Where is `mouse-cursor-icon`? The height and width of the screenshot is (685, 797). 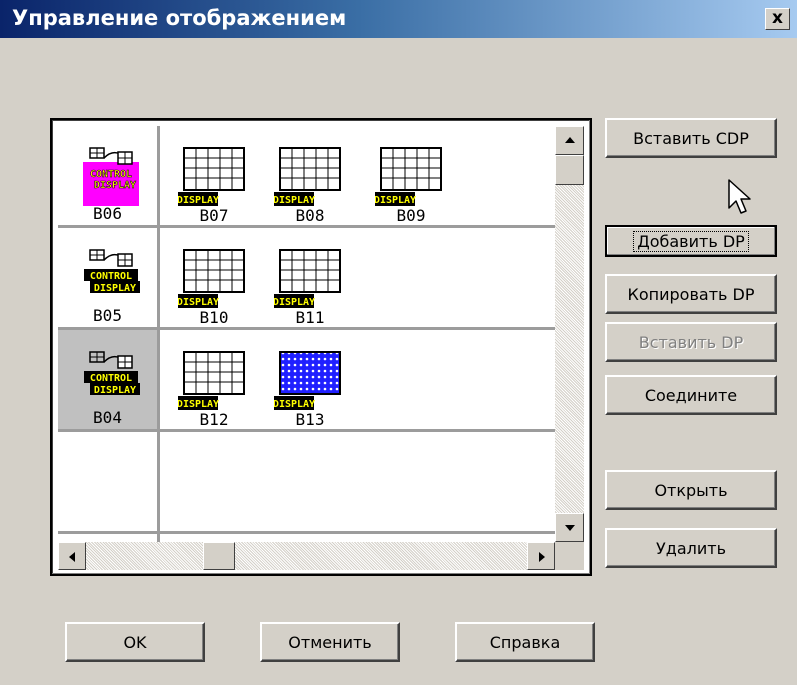 mouse-cursor-icon is located at coordinates (739, 196).